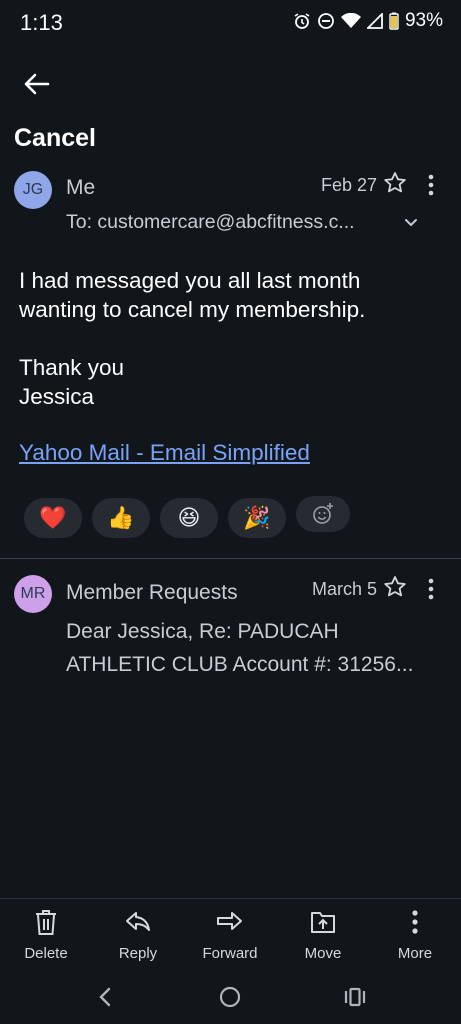  Describe the element at coordinates (41, 22) in the screenshot. I see `status-time: 1:13` at that location.